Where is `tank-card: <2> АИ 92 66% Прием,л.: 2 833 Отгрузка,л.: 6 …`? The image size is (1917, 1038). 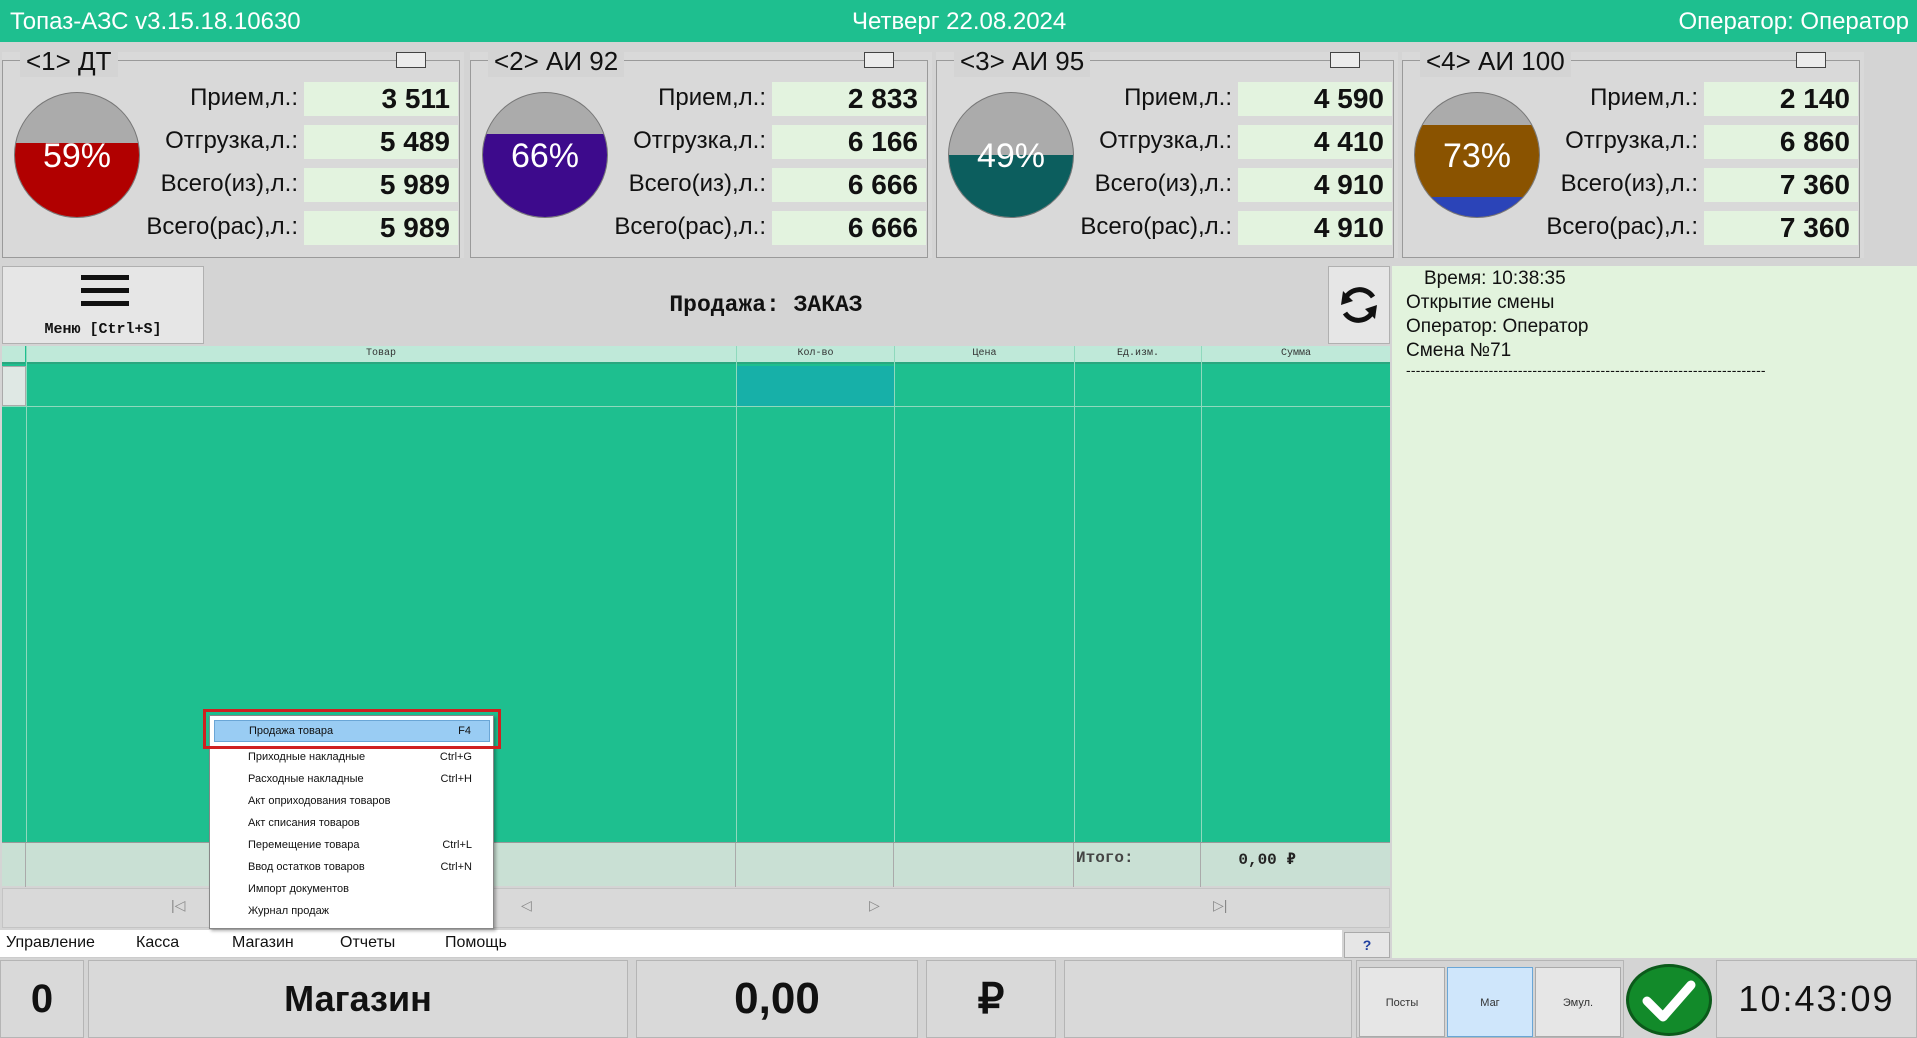
tank-card: <2> АИ 92 66% Прием,л.: 2 833 Отгрузка,л.: 6 … is located at coordinates (701, 152).